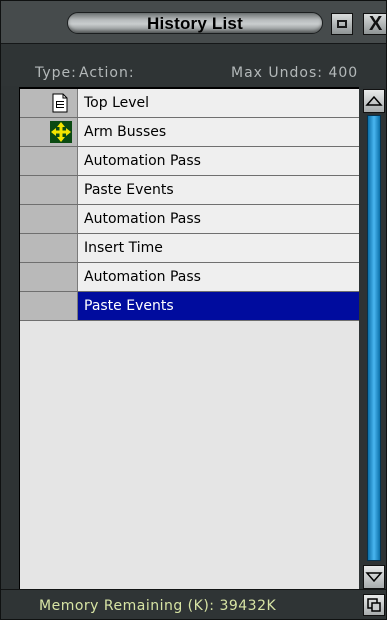 The height and width of the screenshot is (620, 387). I want to click on resize-icon, so click(374, 605).